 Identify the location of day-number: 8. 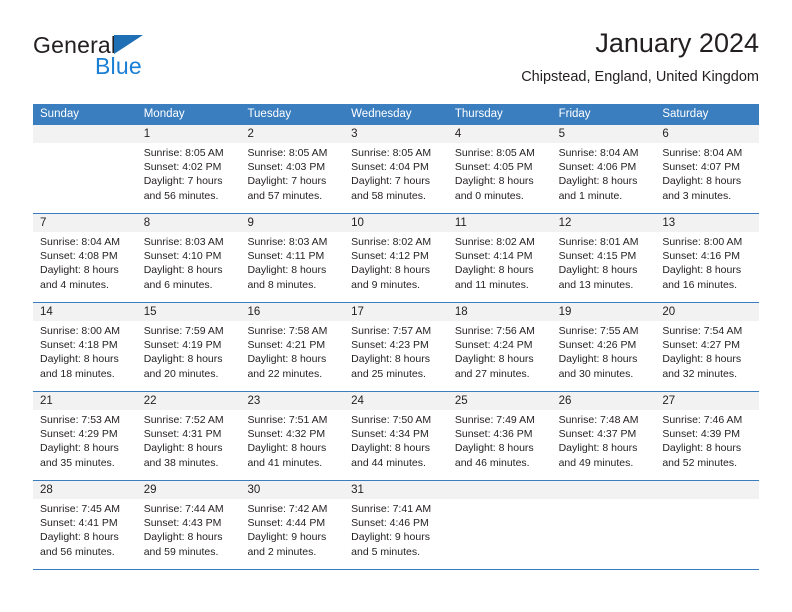
(189, 223).